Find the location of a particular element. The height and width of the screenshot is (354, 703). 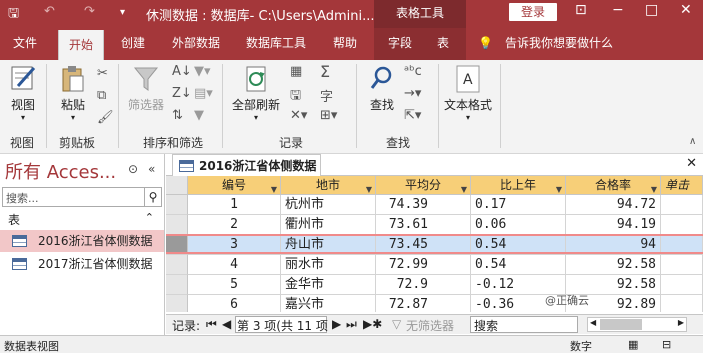

column-header: 比上年 ▼ is located at coordinates (518, 185).